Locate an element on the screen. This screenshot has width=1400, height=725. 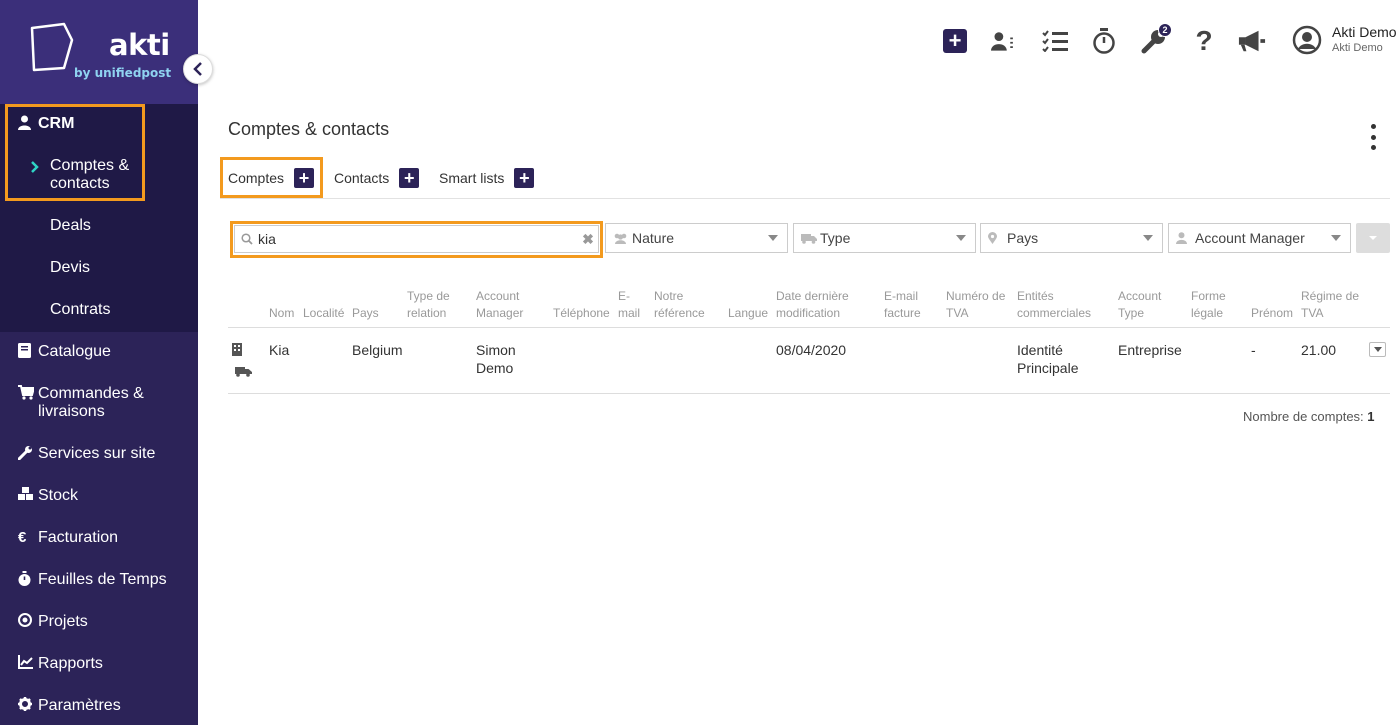
col-header-account-type: Account Type is located at coordinates (1139, 305).